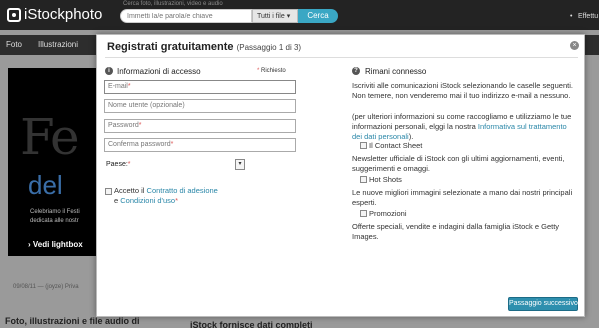 The image size is (599, 328). Describe the element at coordinates (182, 190) in the screenshot. I see `adhesion-contract-link: Contratto di adesione` at that location.